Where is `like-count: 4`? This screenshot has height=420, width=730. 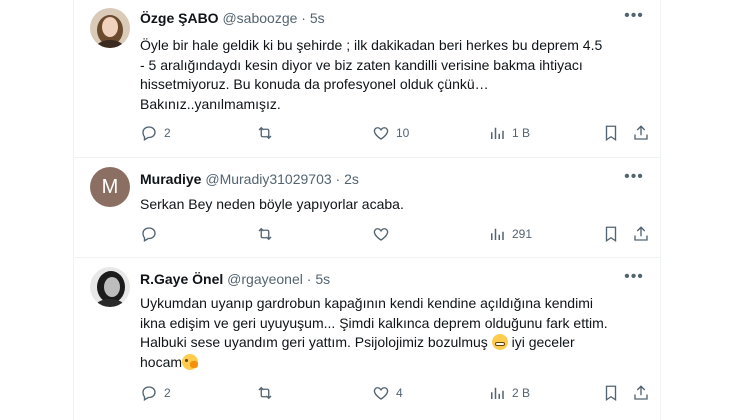 like-count: 4 is located at coordinates (399, 393).